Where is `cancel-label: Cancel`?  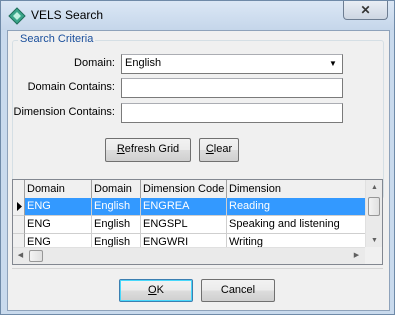 cancel-label: Cancel is located at coordinates (238, 290).